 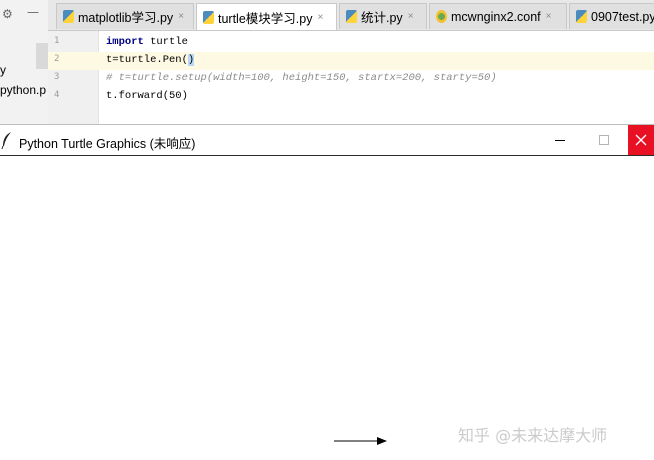 I want to click on tab-label: 统计.py, so click(x=382, y=18).